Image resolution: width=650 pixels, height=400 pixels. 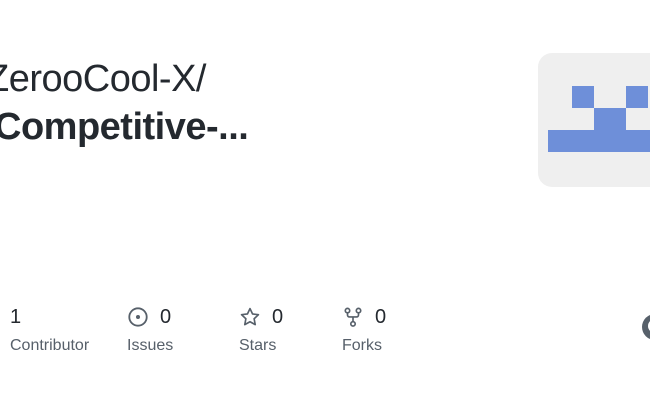 I want to click on repo-name-text: Competitive-, so click(x=109, y=127).